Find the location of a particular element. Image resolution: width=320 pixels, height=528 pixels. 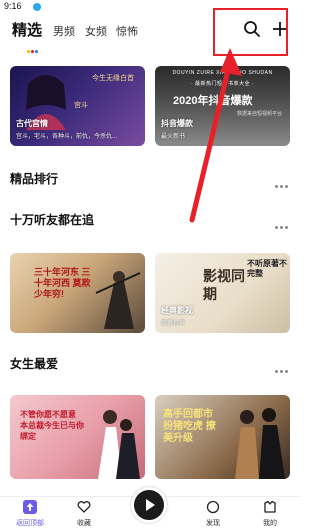

nav-favorites: 收藏 is located at coordinates (84, 514).